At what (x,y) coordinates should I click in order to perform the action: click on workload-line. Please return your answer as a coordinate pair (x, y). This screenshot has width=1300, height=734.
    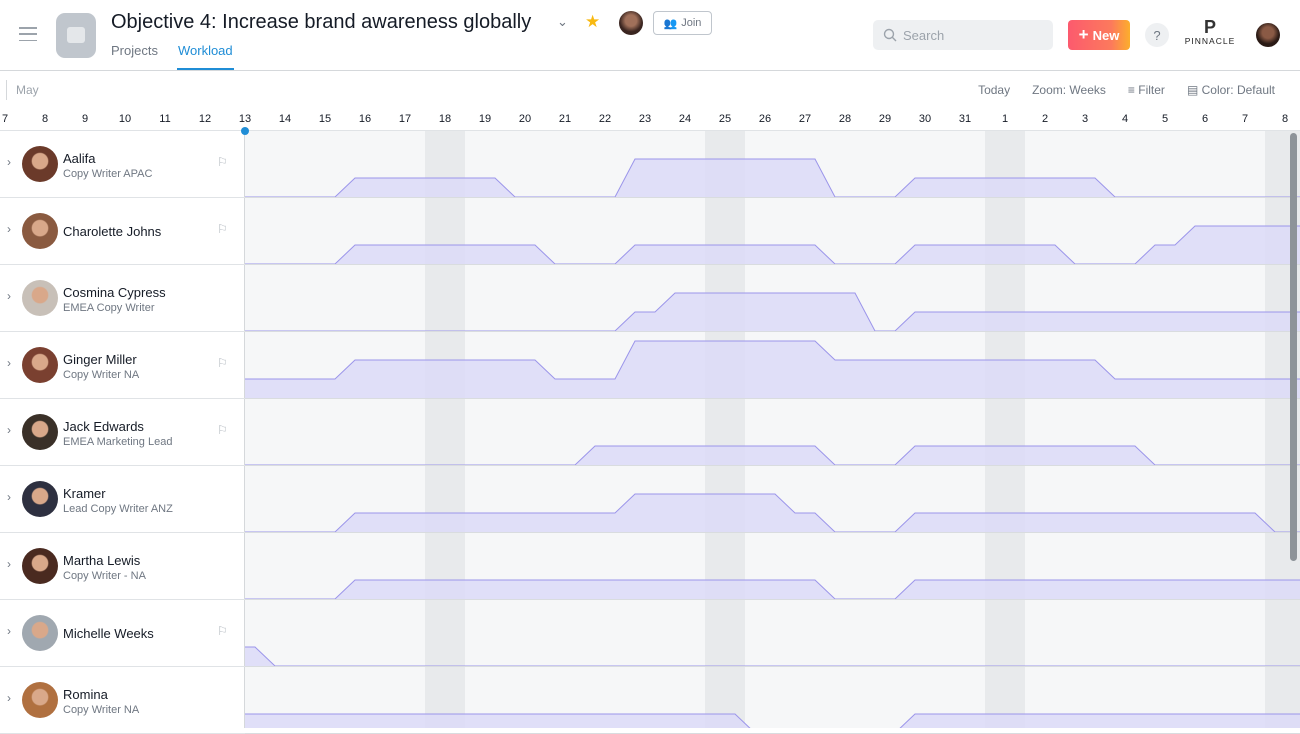
    Looking at the image, I should click on (772, 656).